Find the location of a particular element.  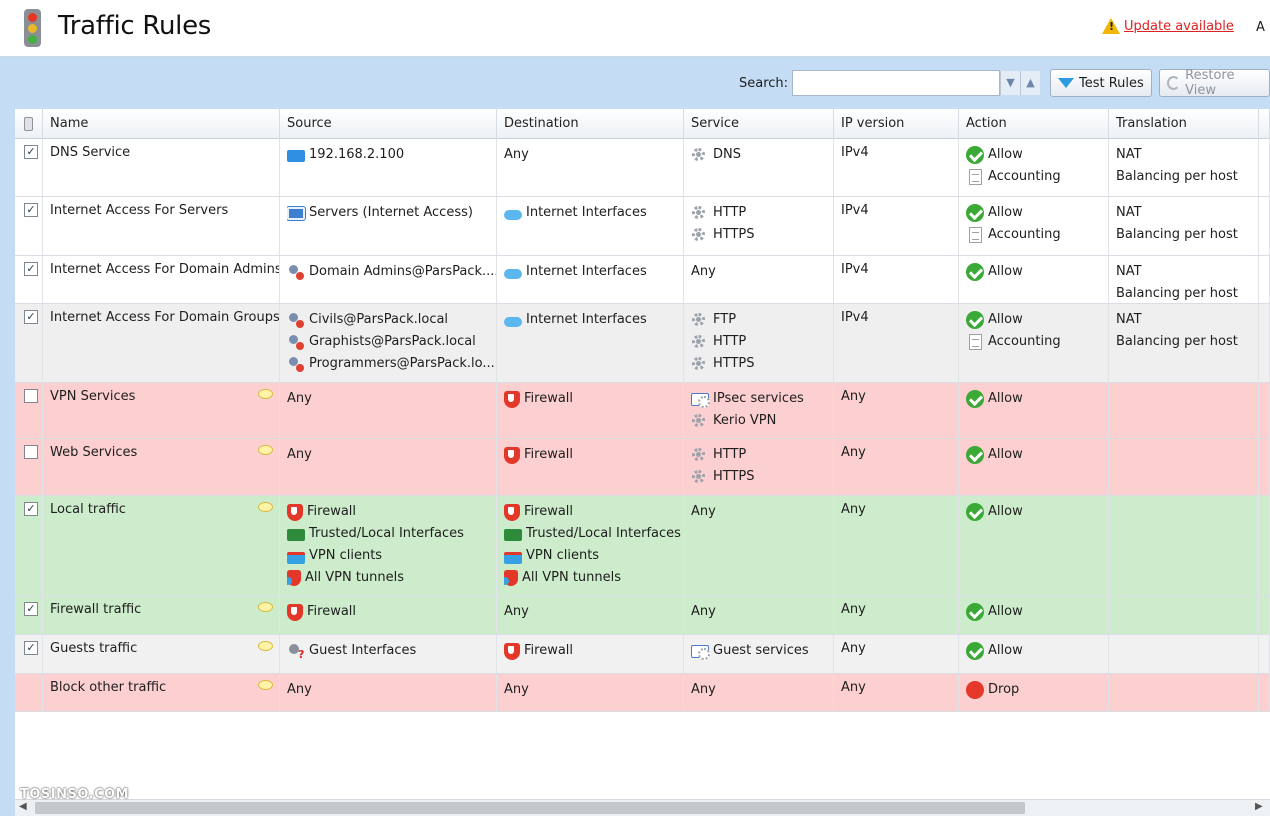

column-header-more is located at coordinates (1264, 124).